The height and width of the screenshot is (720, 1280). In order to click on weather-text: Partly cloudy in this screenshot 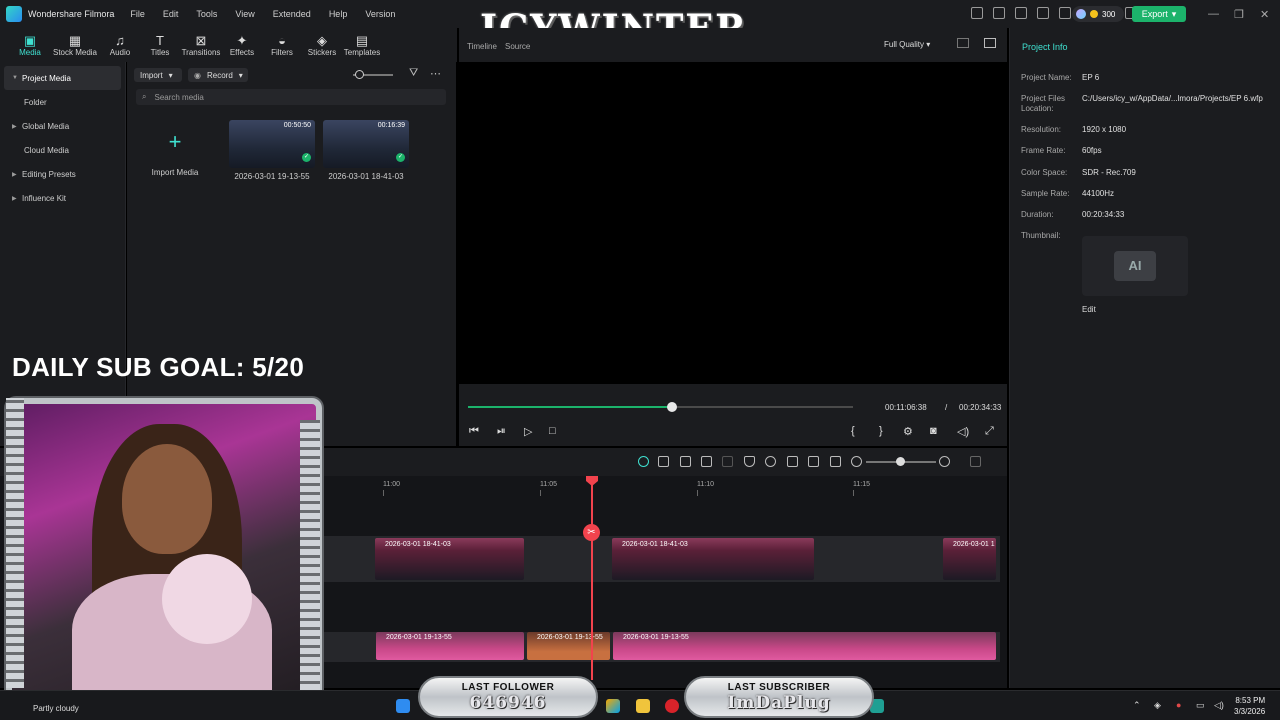, I will do `click(56, 708)`.